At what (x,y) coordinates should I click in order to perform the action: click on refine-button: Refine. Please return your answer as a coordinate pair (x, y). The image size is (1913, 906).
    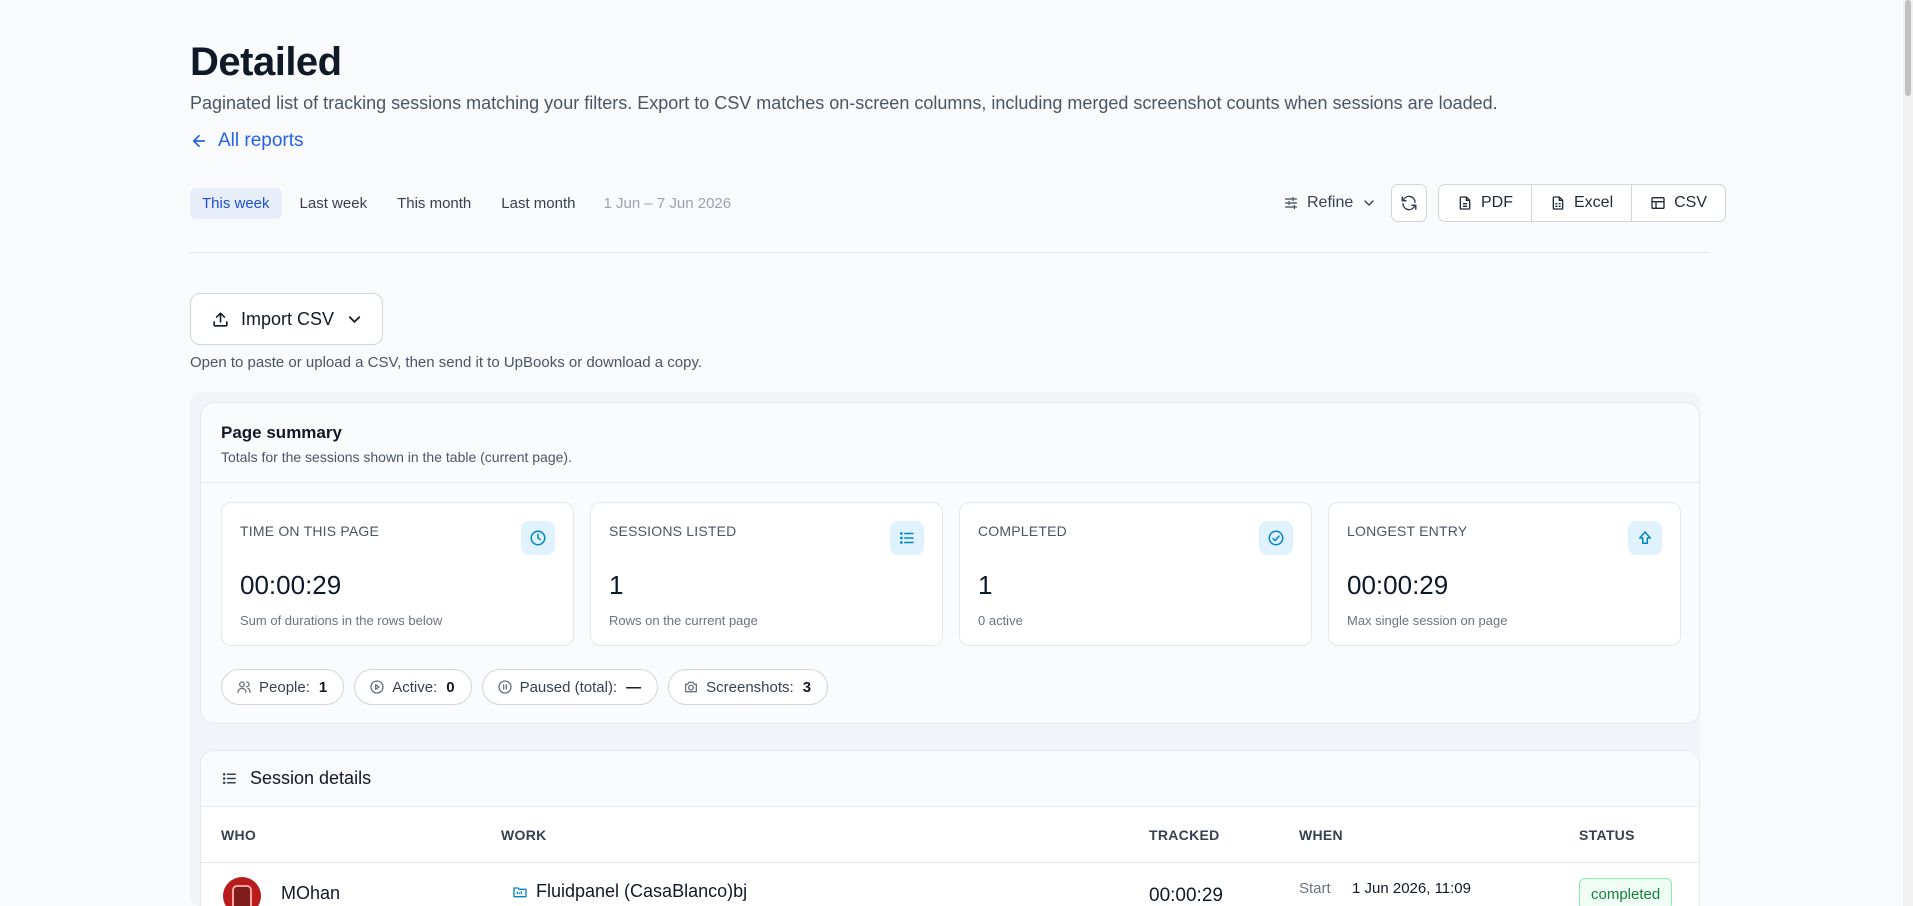
    Looking at the image, I should click on (1330, 203).